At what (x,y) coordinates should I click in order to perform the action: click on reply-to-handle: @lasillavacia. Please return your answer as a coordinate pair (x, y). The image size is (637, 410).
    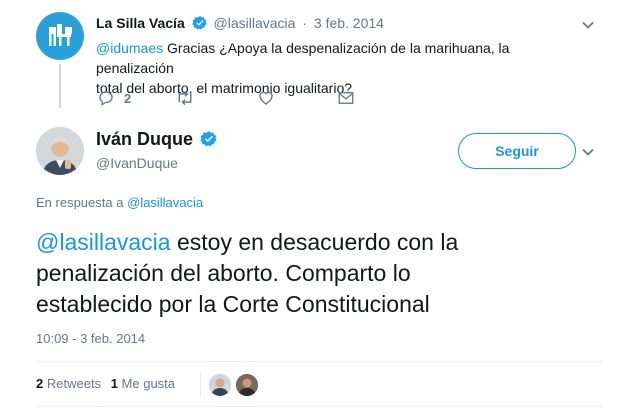
    Looking at the image, I should click on (165, 202).